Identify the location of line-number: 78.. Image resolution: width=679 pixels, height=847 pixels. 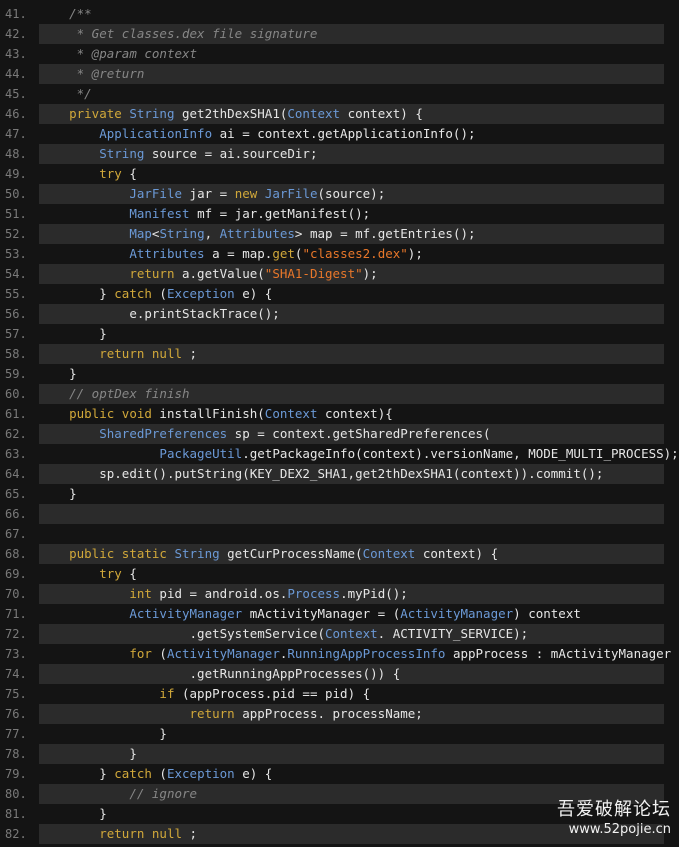
(16, 754).